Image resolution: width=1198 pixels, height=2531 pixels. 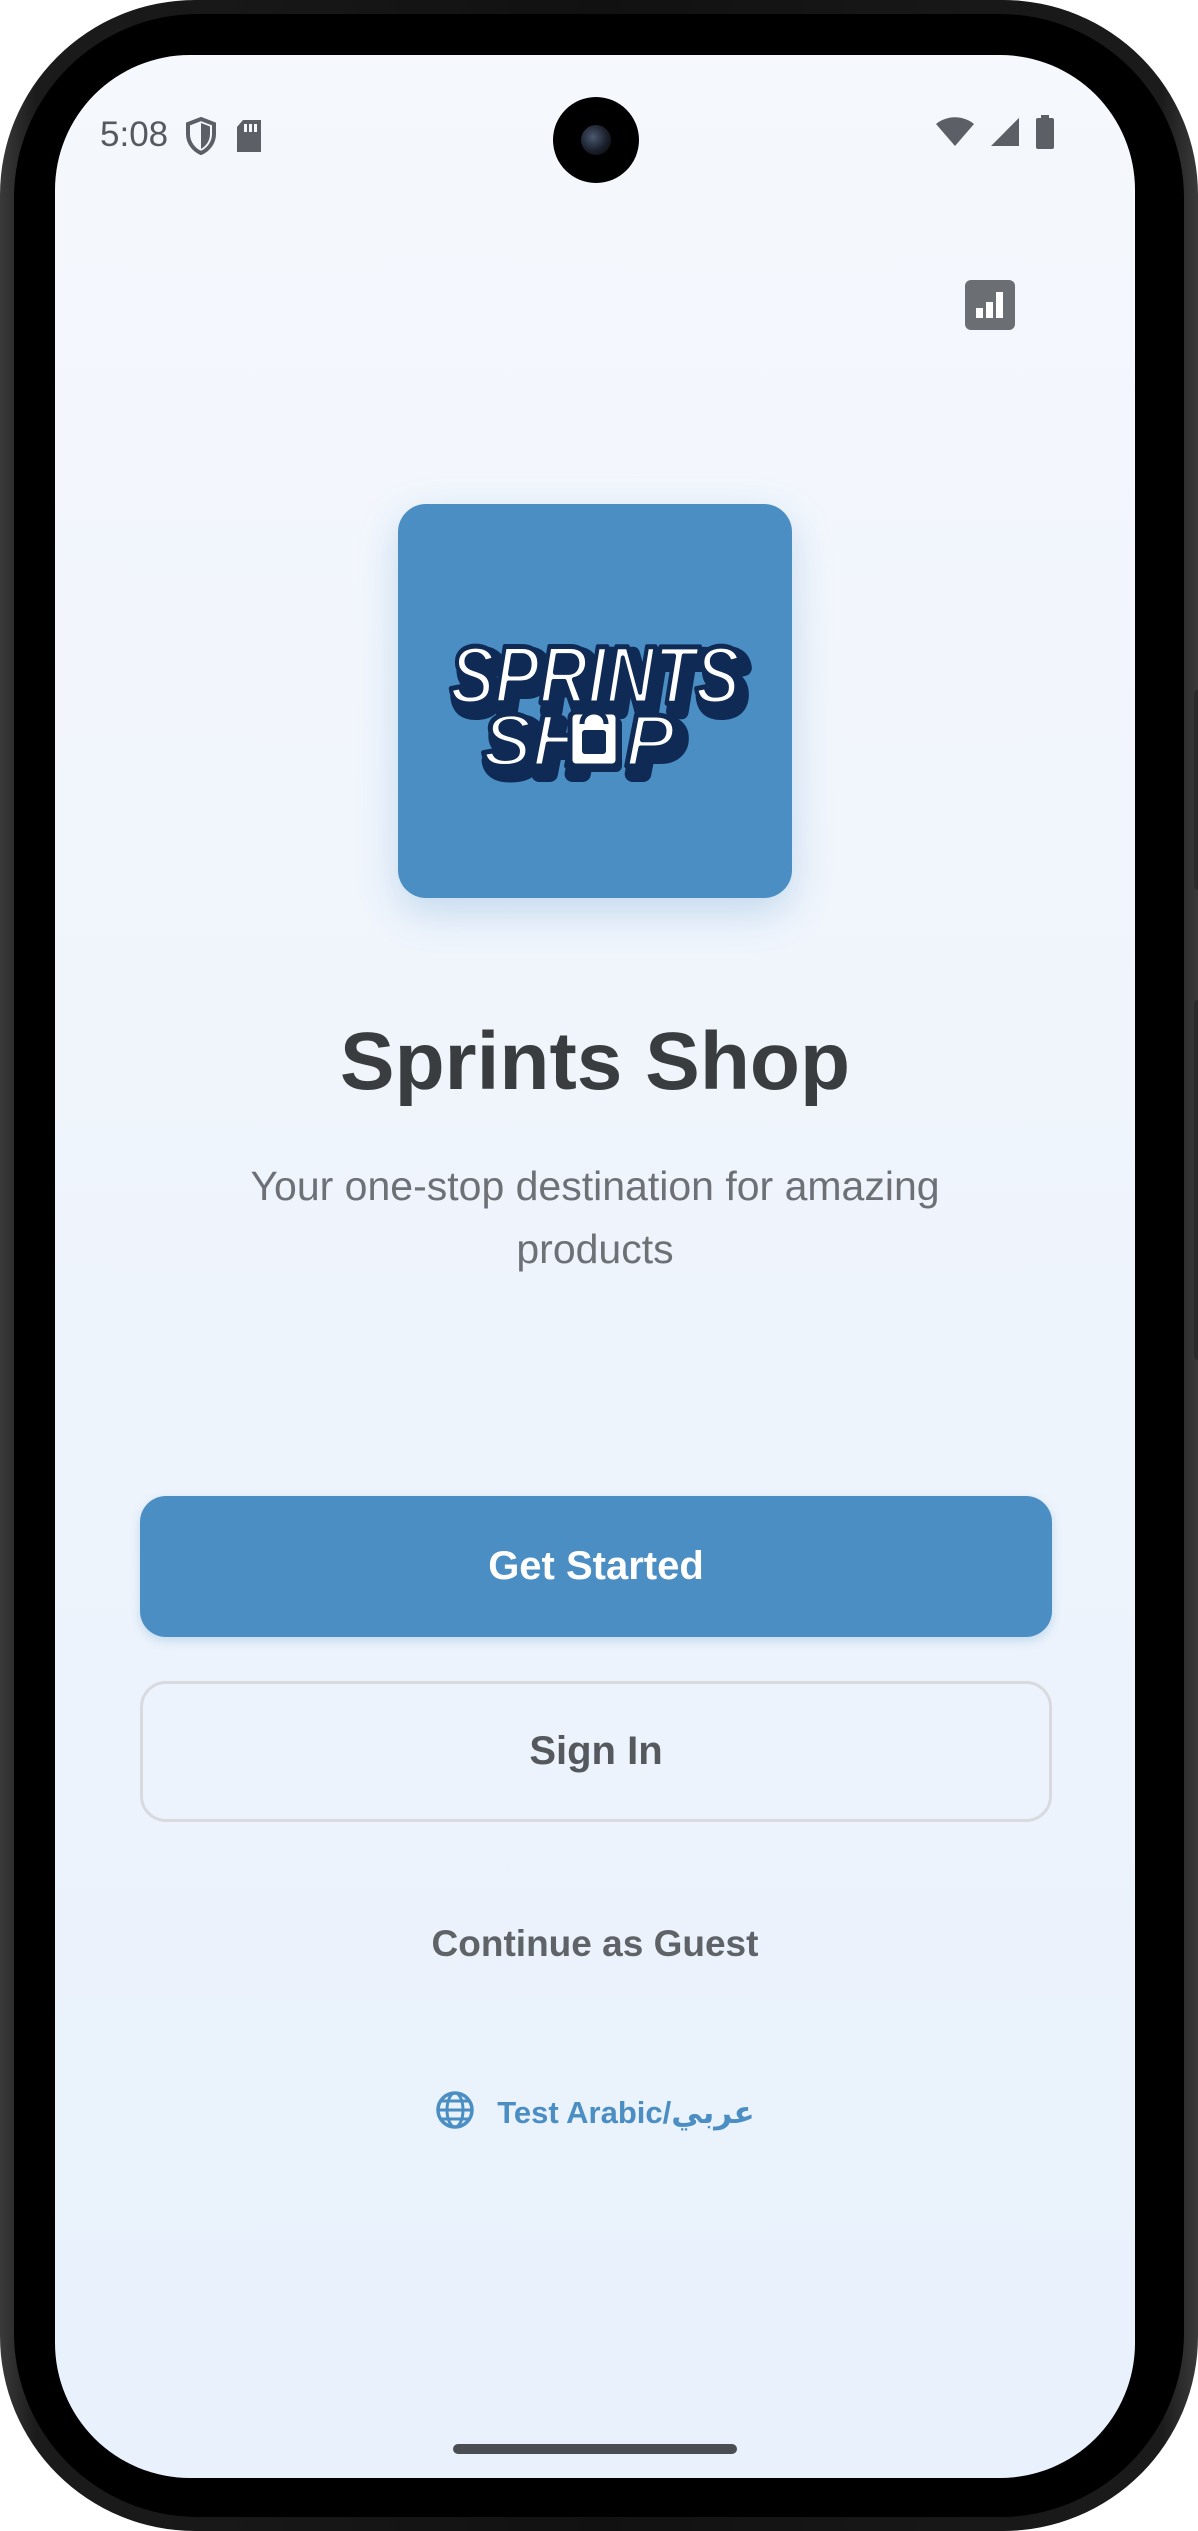 What do you see at coordinates (596, 140) in the screenshot?
I see `front-camera` at bounding box center [596, 140].